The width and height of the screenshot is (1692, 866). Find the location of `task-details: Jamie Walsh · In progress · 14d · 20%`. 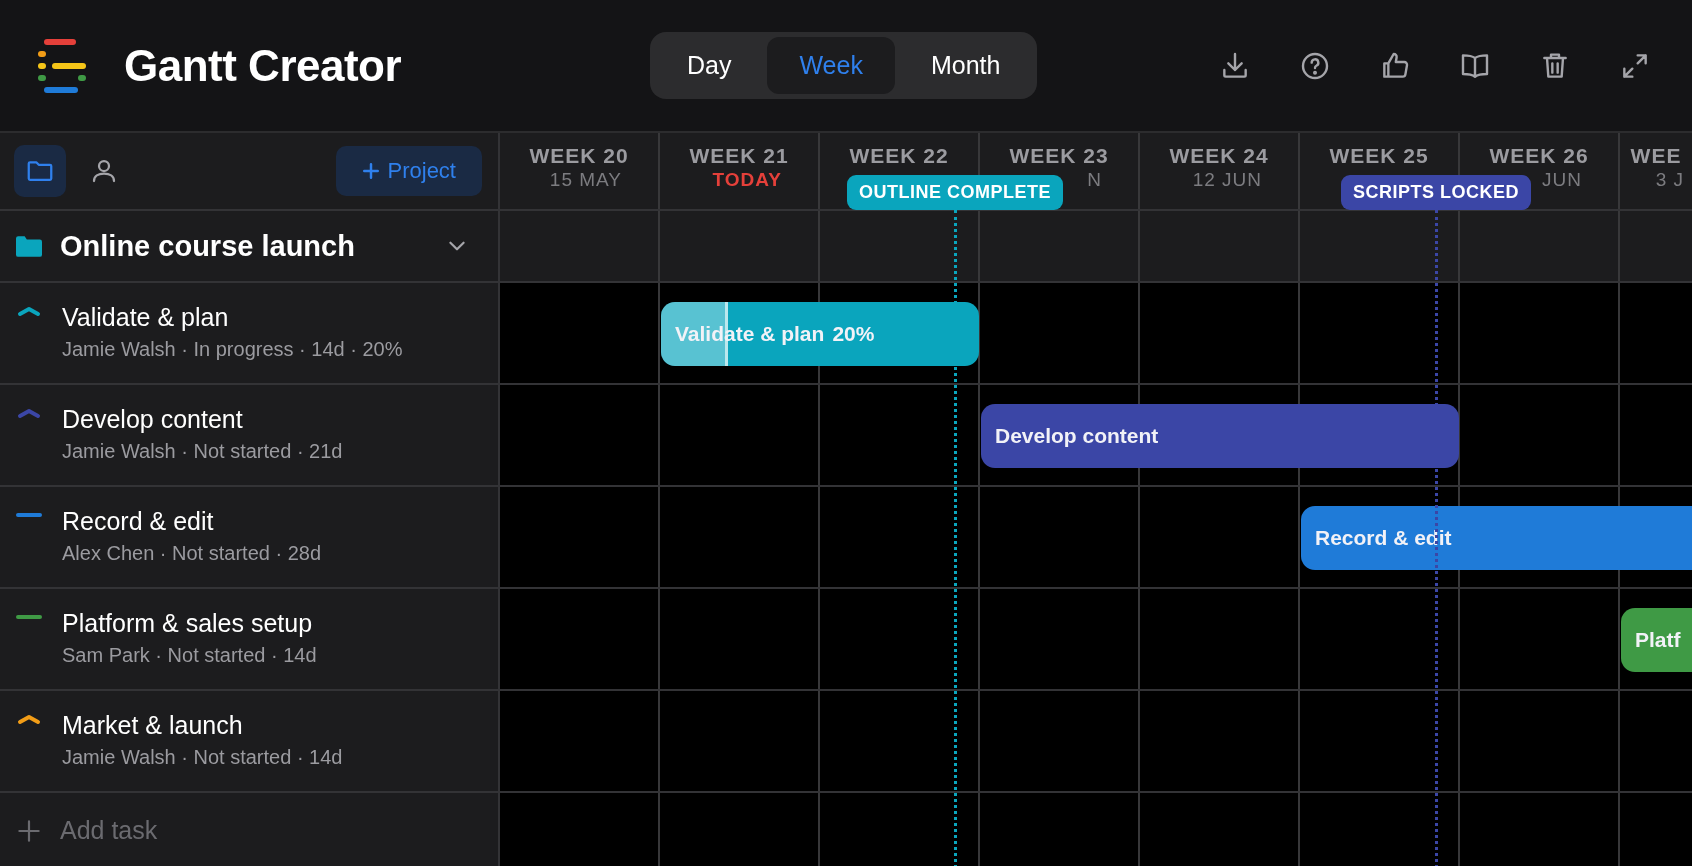

task-details: Jamie Walsh · In progress · 14d · 20% is located at coordinates (232, 349).